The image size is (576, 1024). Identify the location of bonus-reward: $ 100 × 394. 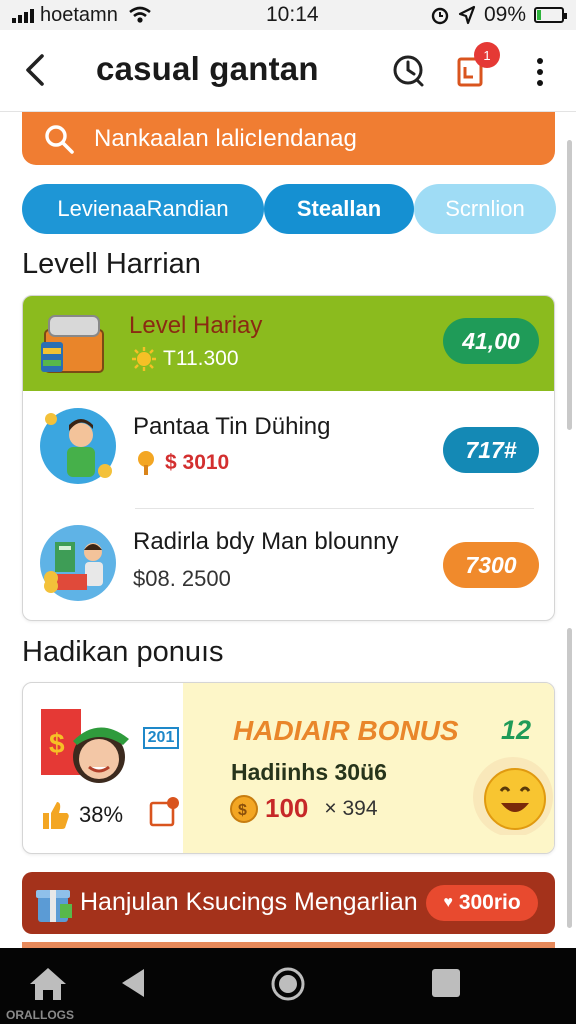
(303, 808).